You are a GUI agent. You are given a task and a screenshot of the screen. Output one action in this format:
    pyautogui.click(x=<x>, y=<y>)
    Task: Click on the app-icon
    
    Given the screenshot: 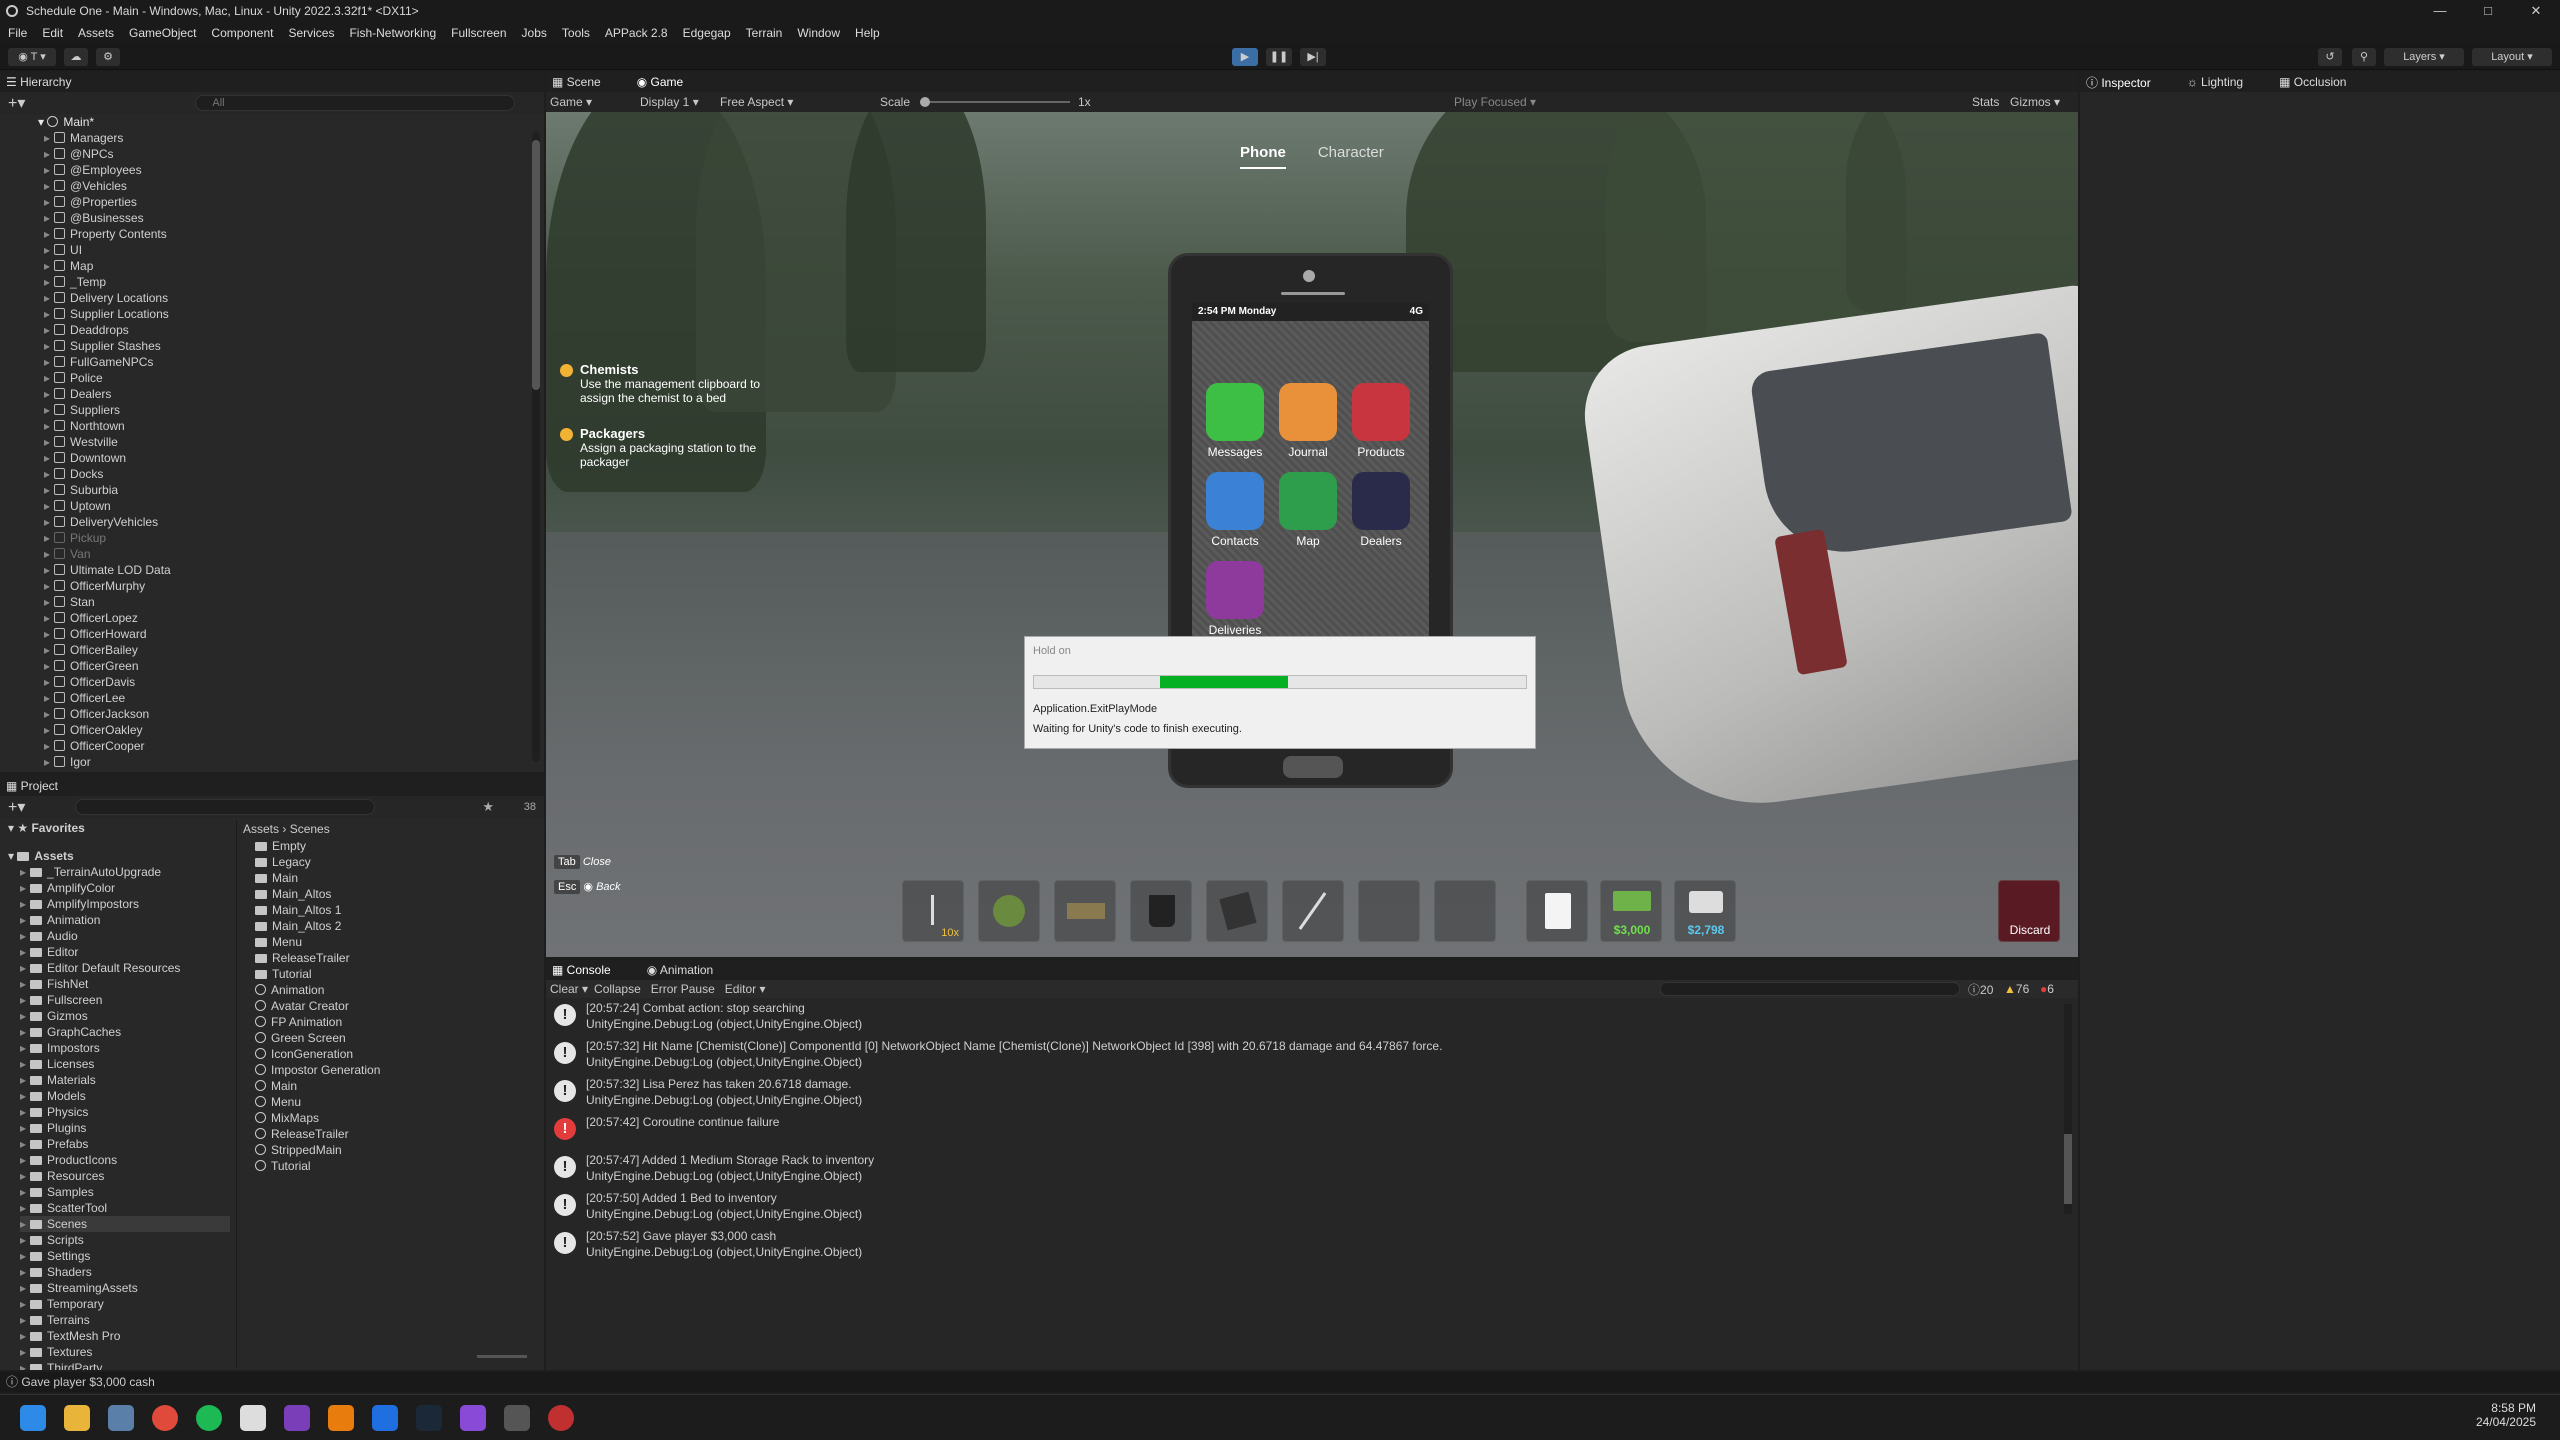 What is the action you would take?
    pyautogui.click(x=561, y=1418)
    